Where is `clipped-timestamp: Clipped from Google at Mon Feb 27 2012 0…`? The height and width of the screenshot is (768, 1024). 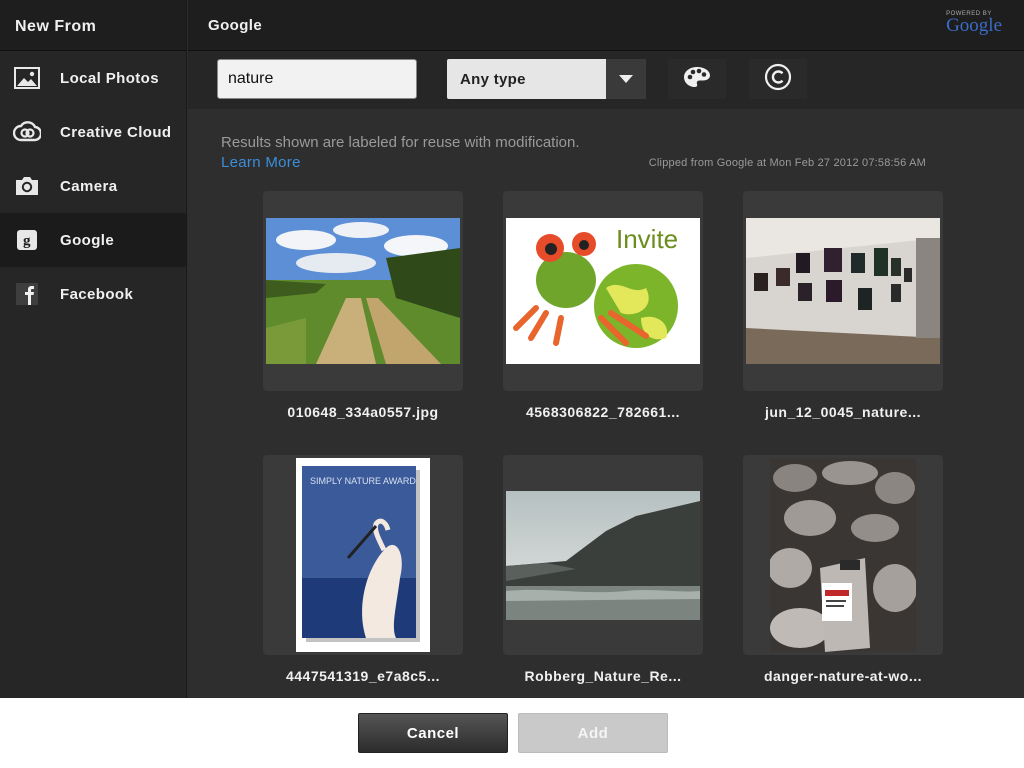
clipped-timestamp: Clipped from Google at Mon Feb 27 2012 0… is located at coordinates (787, 163).